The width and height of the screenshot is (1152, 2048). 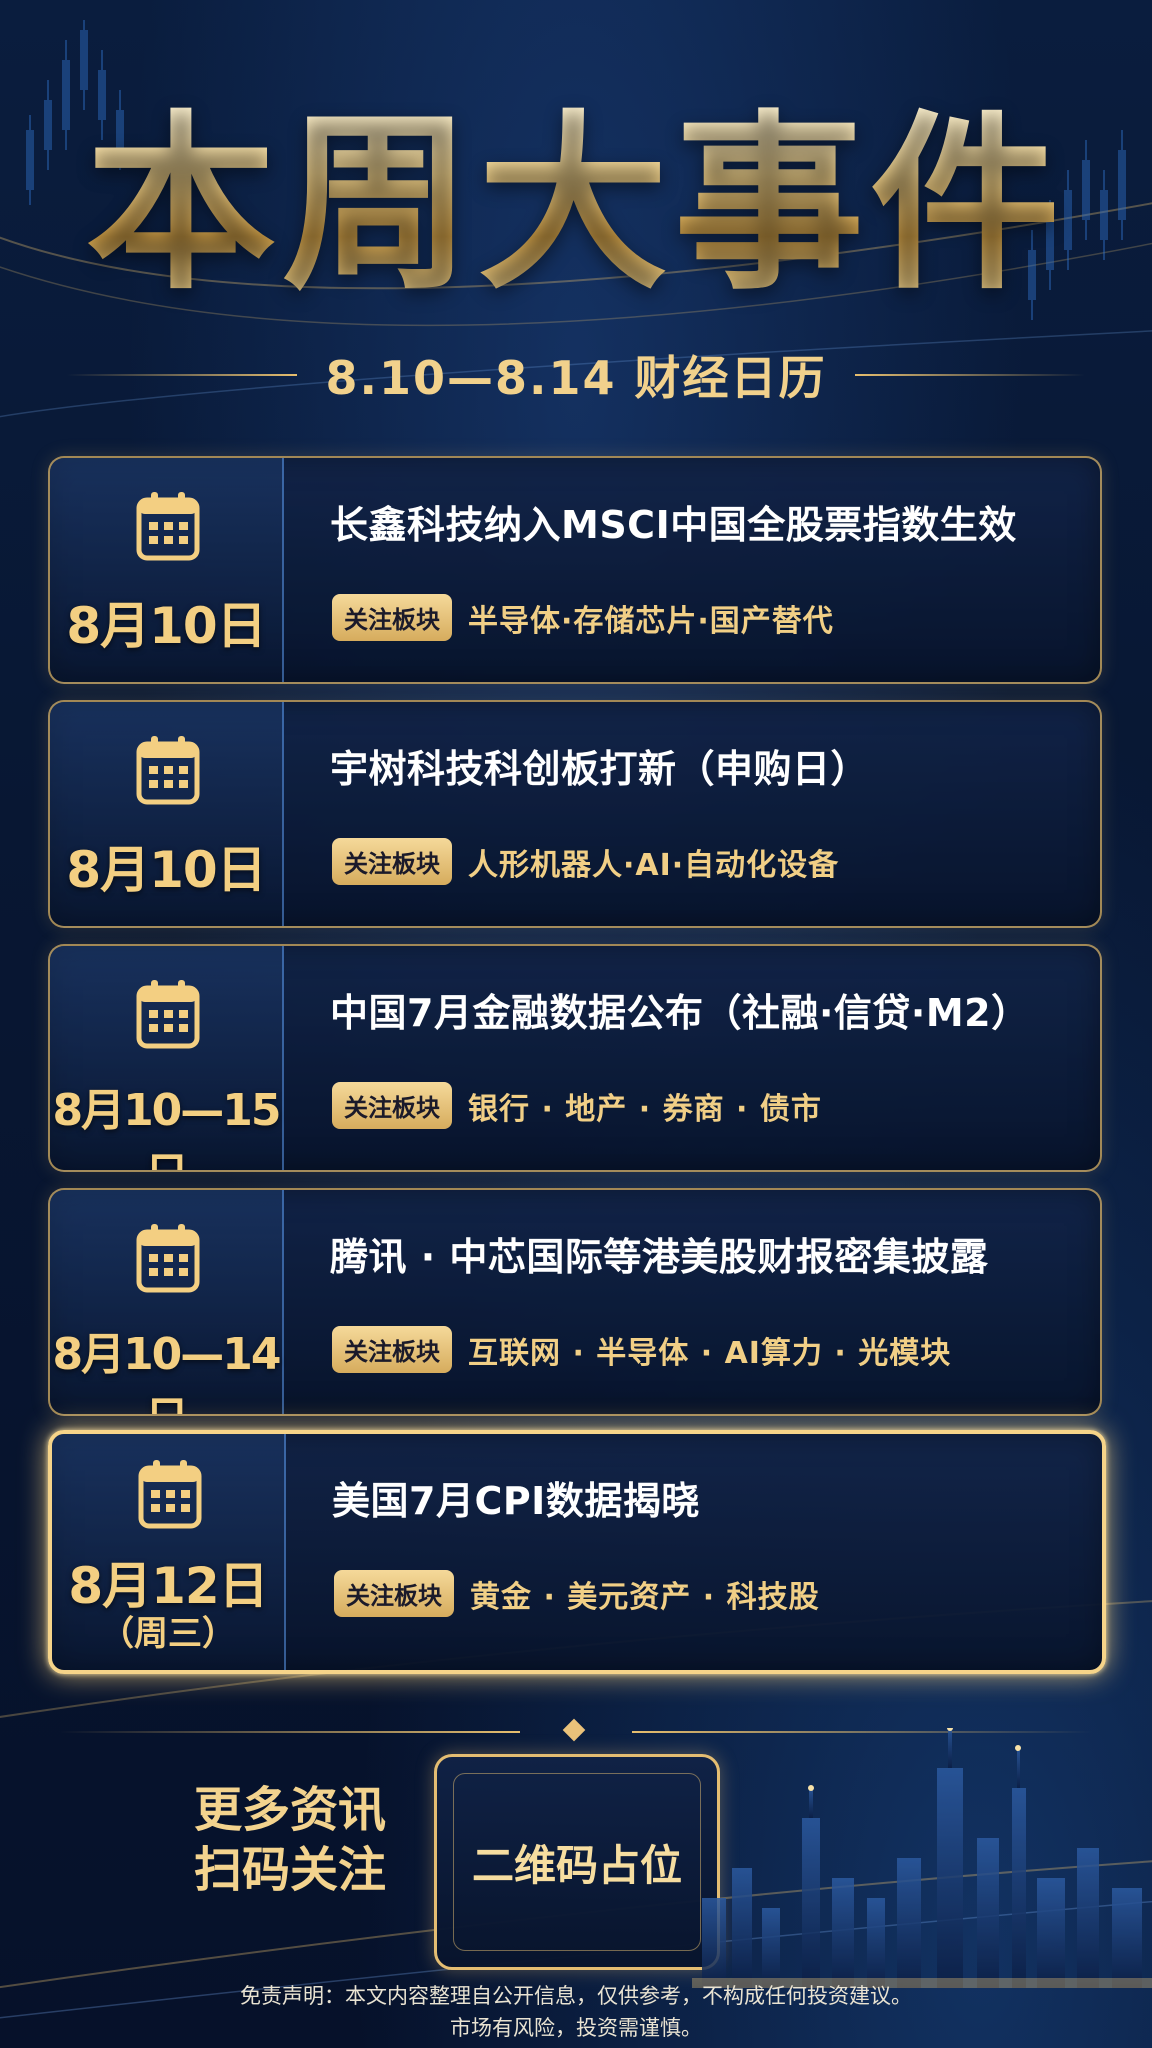 I want to click on follow-prompt: 更多资讯 扫码关注, so click(x=290, y=1840).